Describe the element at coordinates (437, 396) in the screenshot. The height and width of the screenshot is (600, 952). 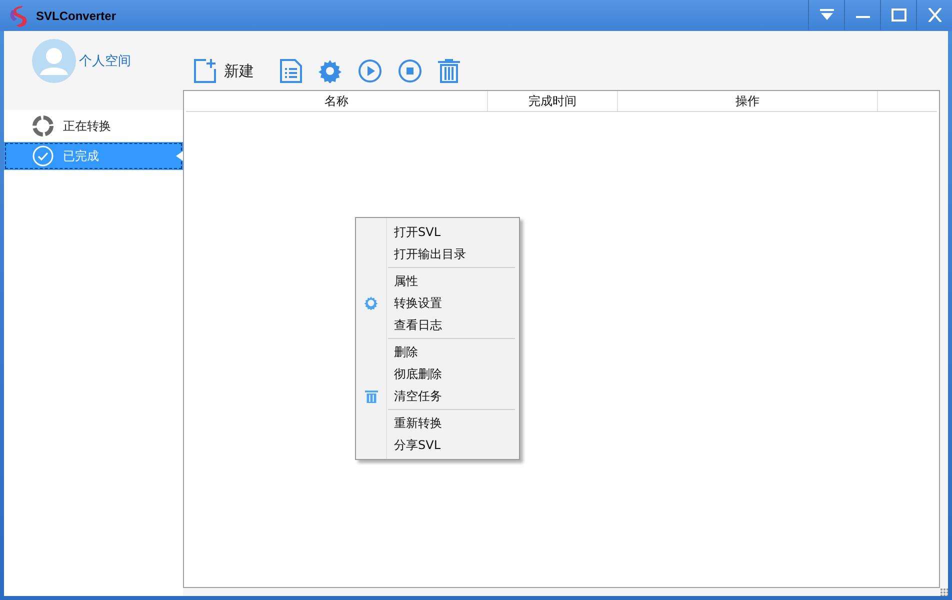
I see `menu-item: 清空任务` at that location.